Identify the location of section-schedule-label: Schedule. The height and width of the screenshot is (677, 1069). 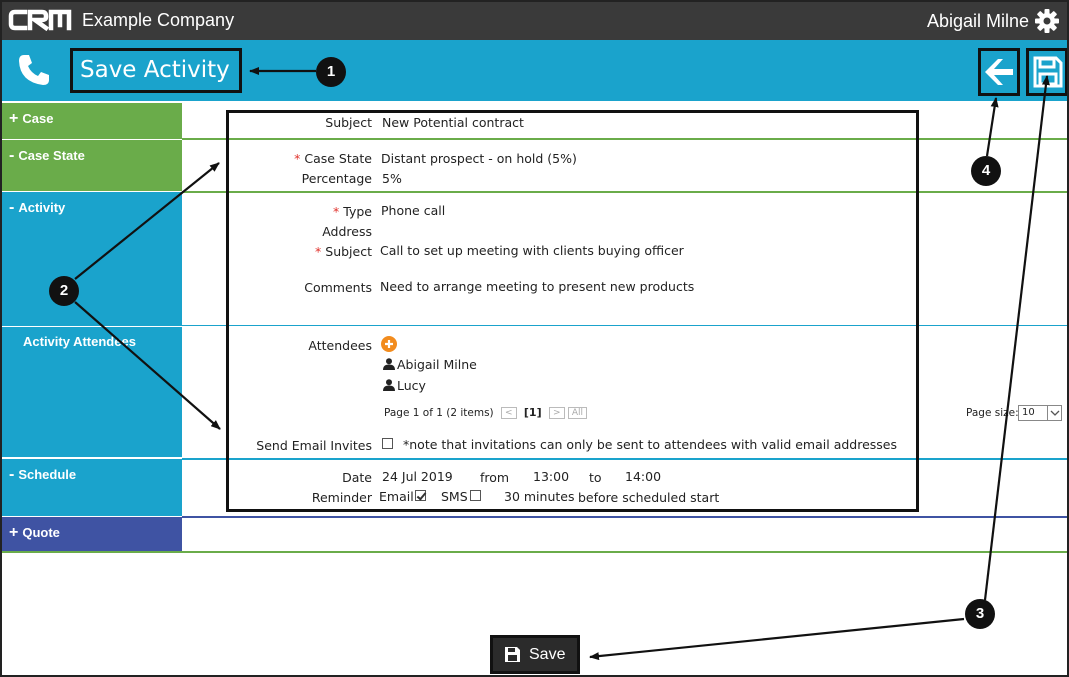
(47, 474).